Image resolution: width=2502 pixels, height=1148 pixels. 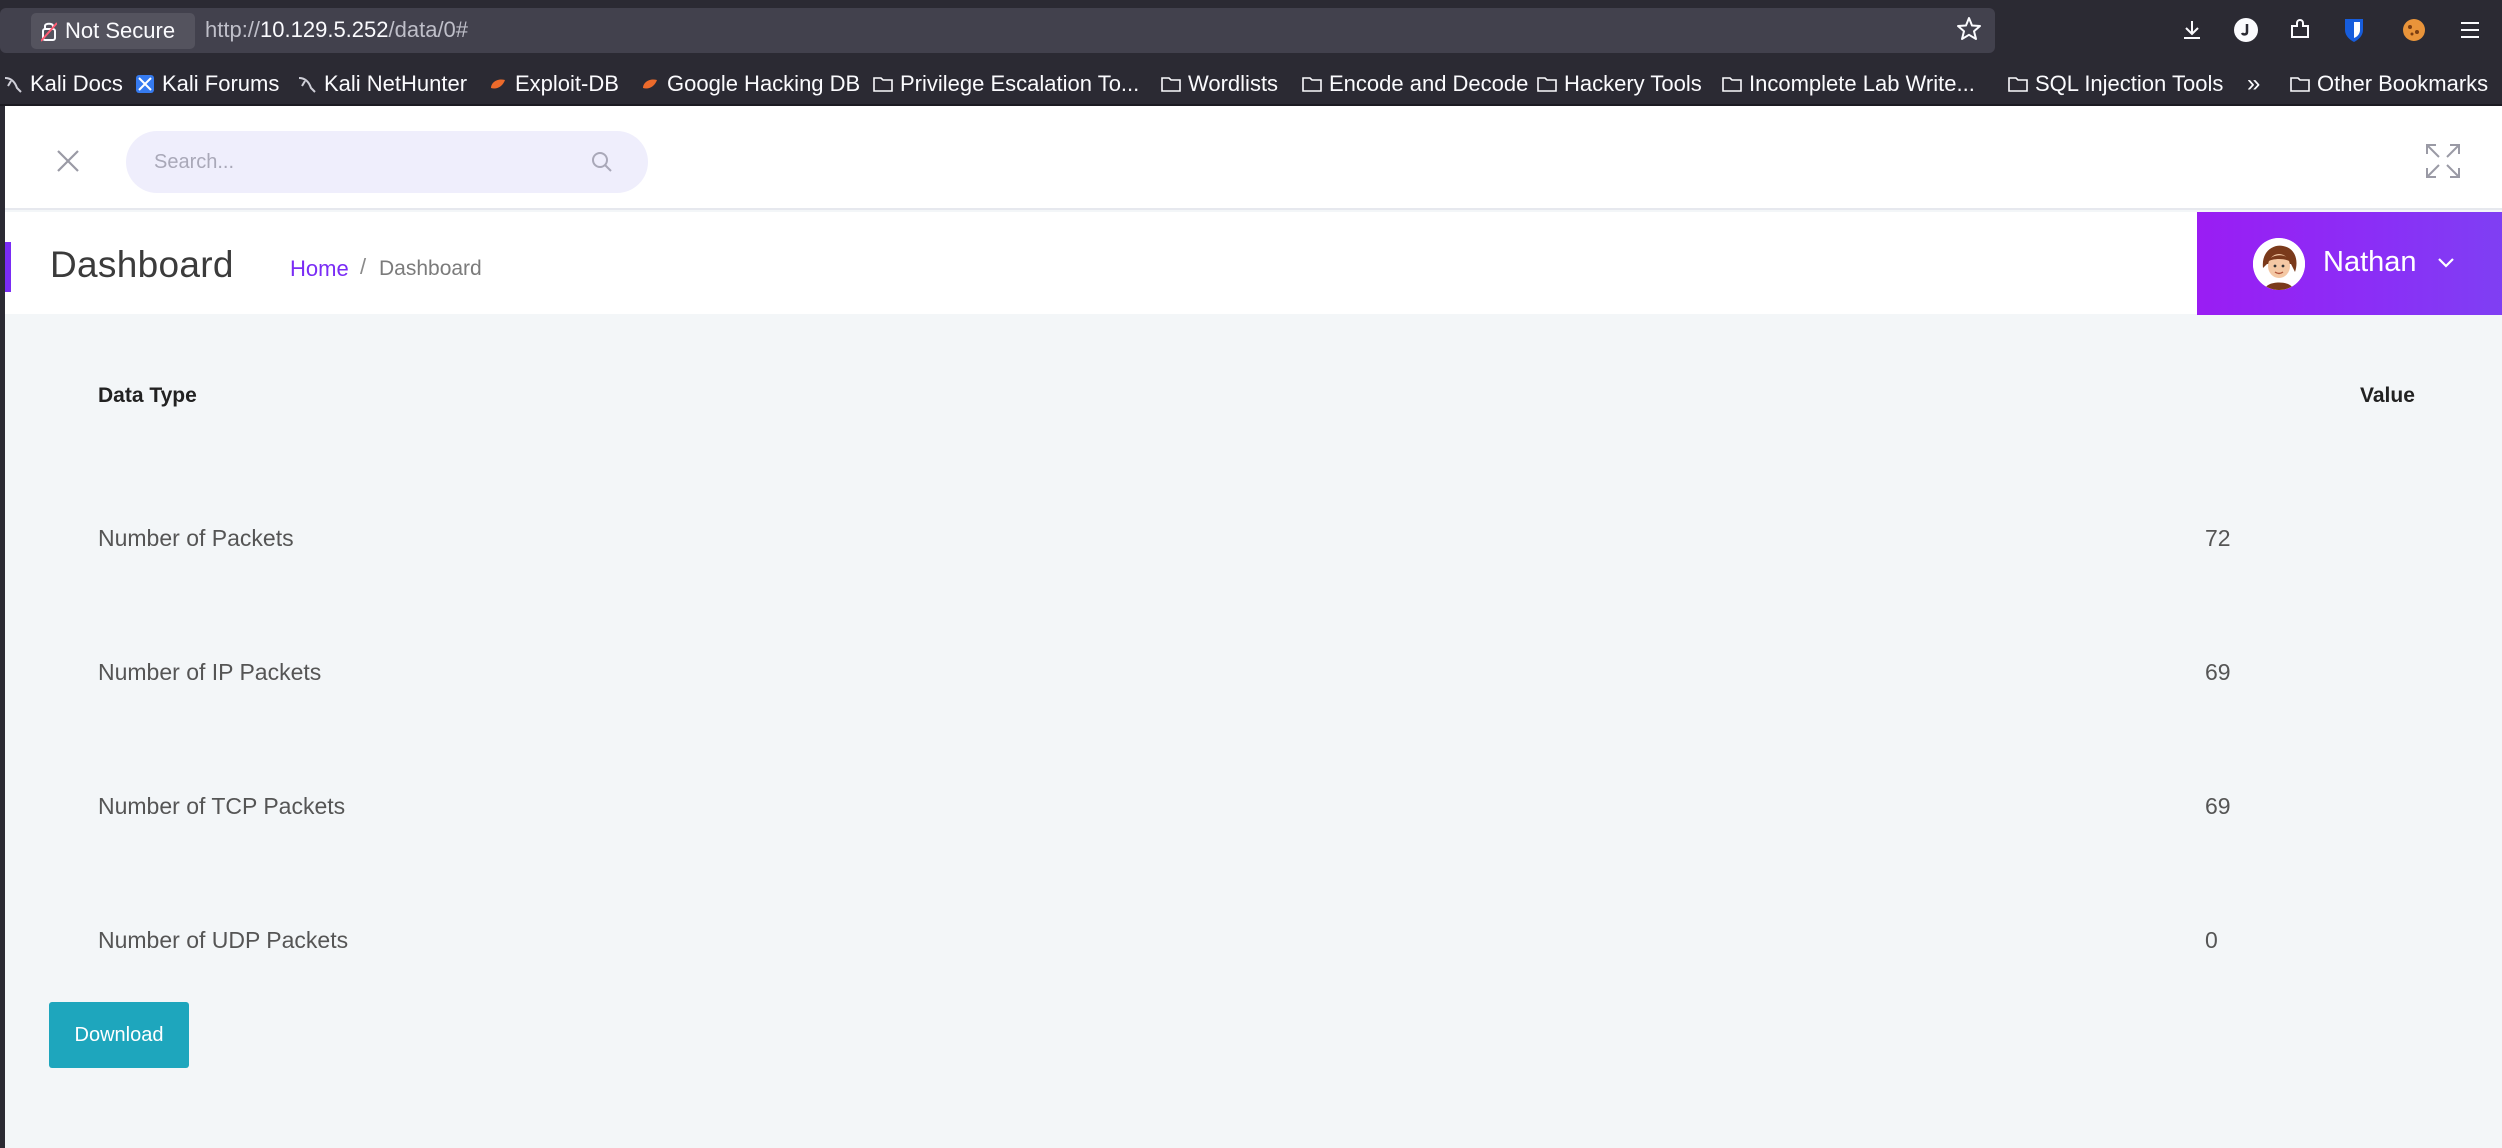 I want to click on bookmark-star-icon, so click(x=1969, y=29).